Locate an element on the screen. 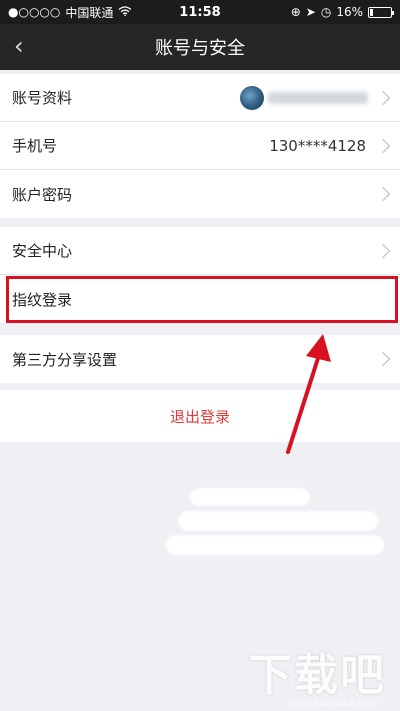 Image resolution: width=400 pixels, height=711 pixels. watermark-logo: 下载吧 is located at coordinates (317, 675).